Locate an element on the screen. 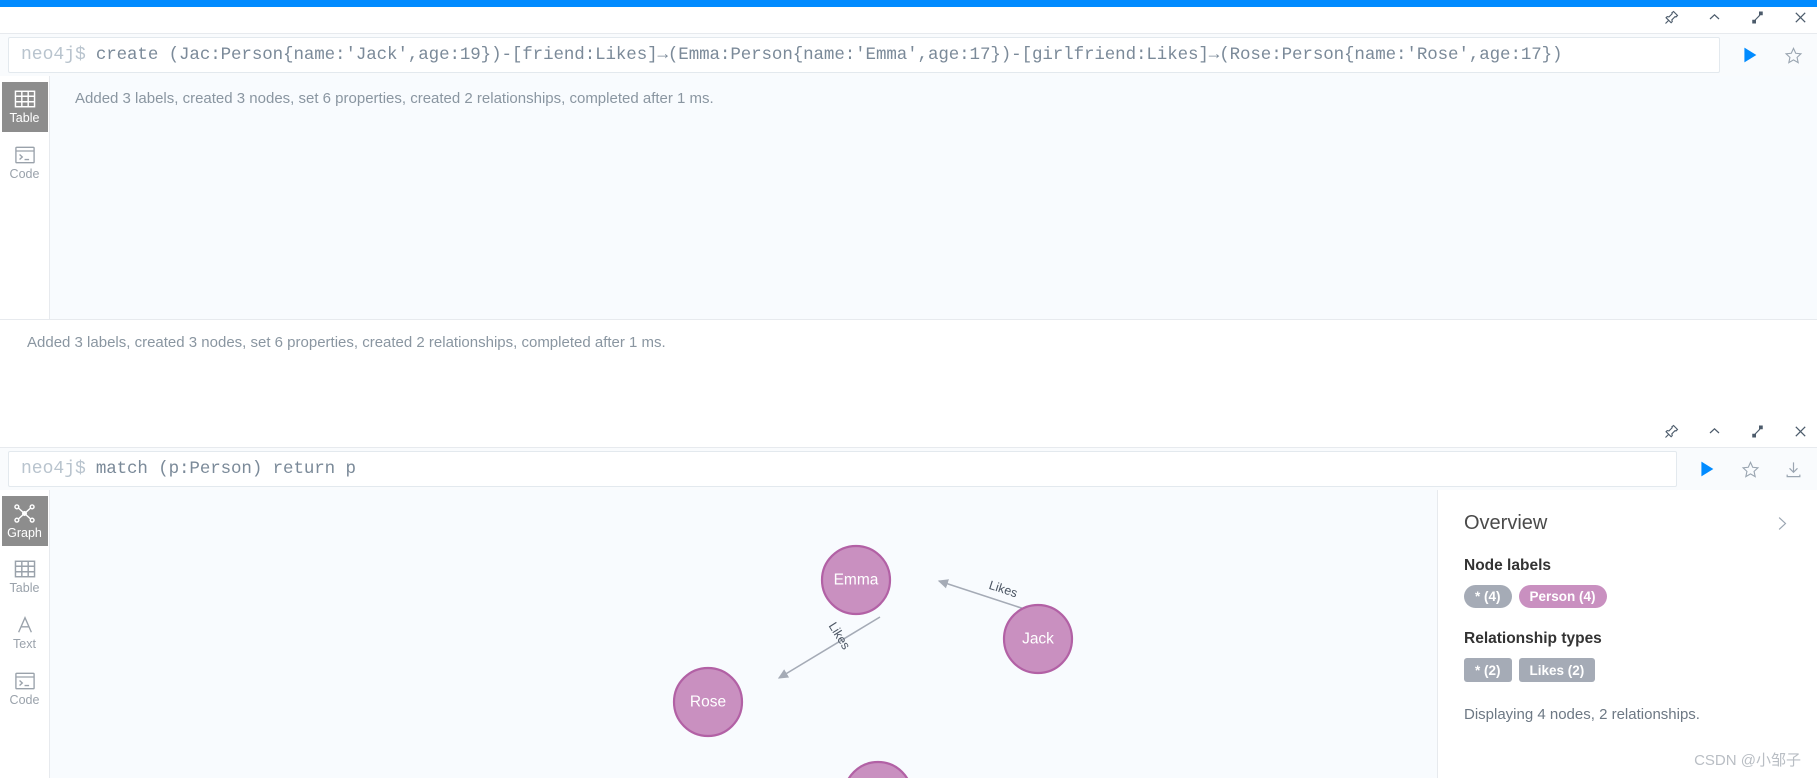 The width and height of the screenshot is (1817, 778). overview-title: Overview is located at coordinates (1506, 523).